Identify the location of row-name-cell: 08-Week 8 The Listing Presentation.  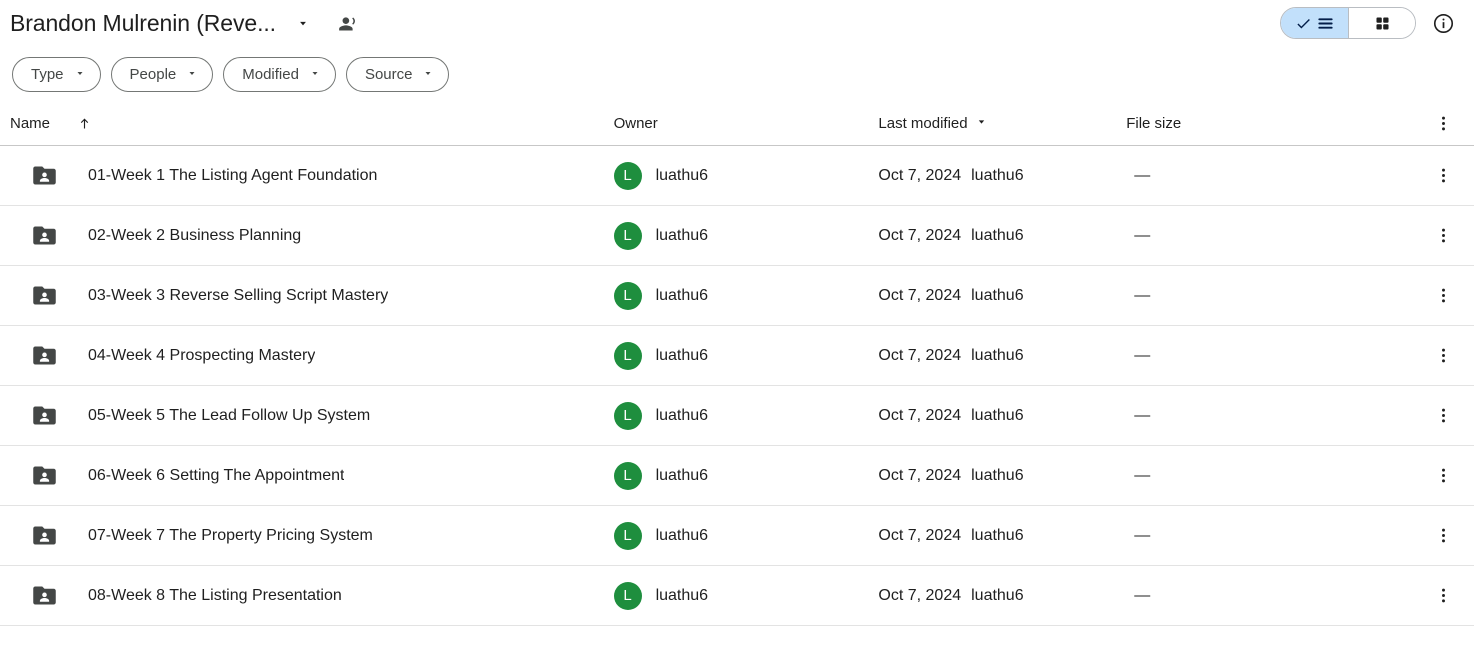
(312, 596).